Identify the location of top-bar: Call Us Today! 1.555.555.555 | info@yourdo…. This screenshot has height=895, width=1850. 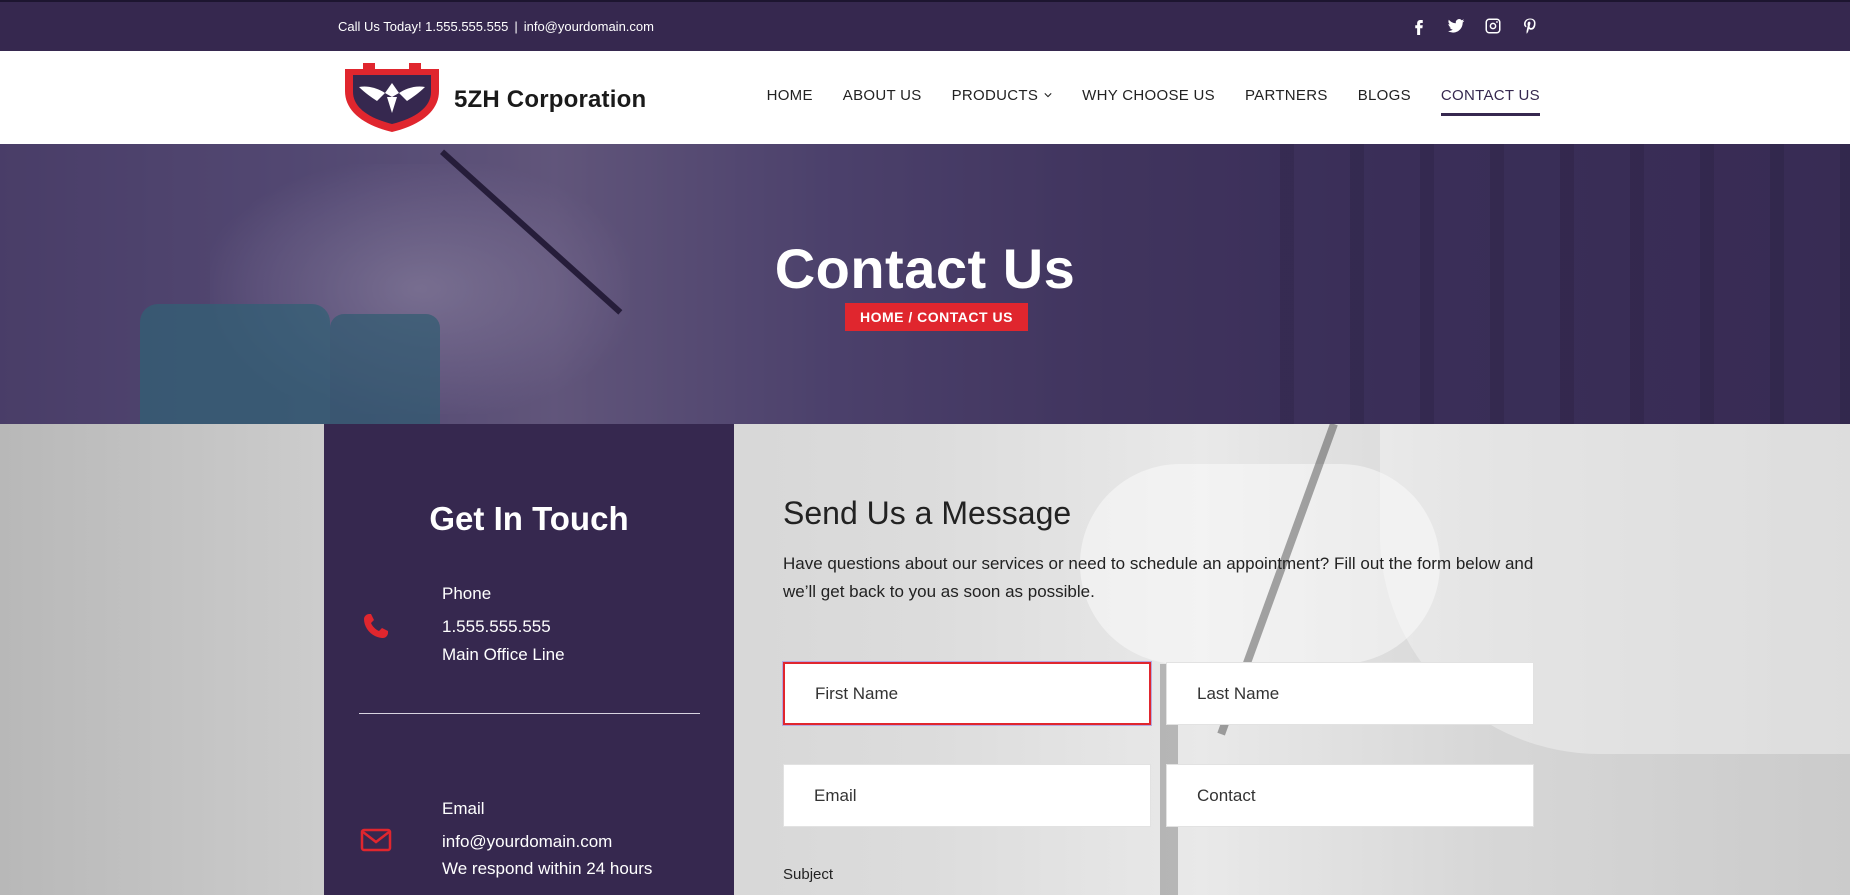
(925, 25).